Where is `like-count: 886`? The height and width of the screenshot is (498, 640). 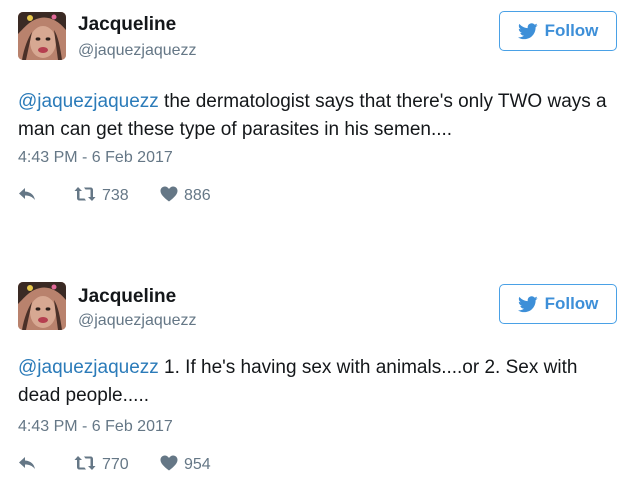 like-count: 886 is located at coordinates (197, 195).